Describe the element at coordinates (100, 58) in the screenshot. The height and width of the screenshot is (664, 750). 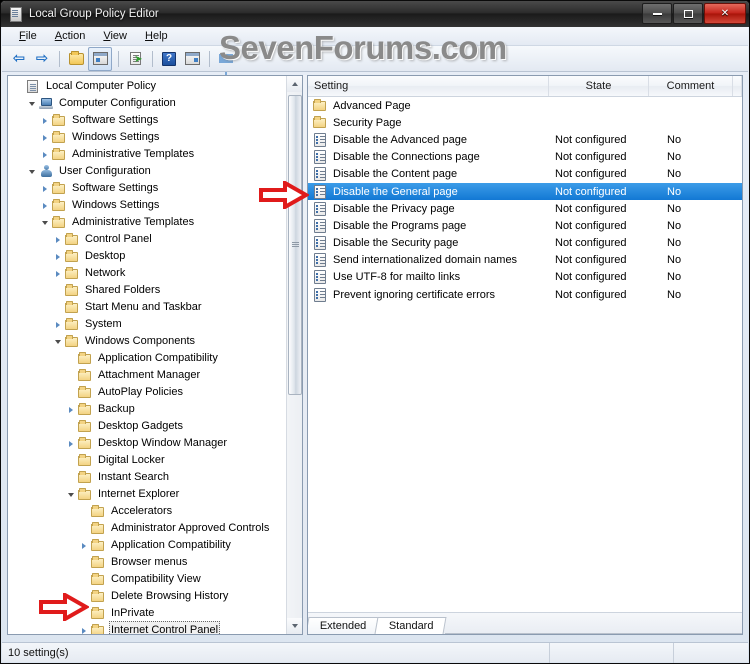
I see `show-hide-console-tree-button` at that location.